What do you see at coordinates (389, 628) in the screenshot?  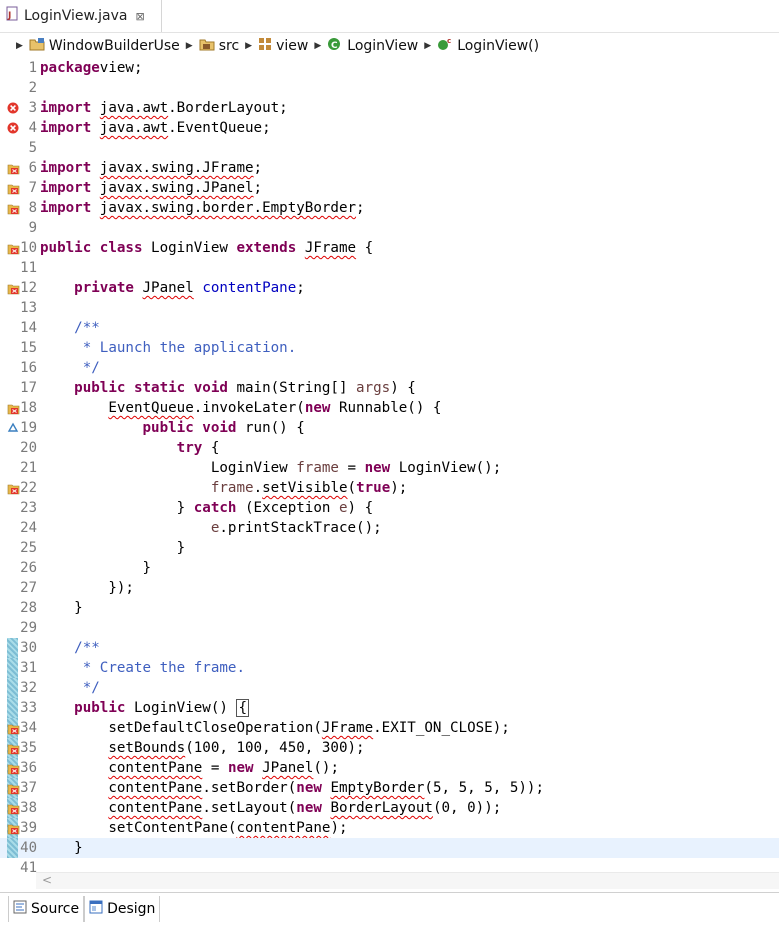 I see `code-line: 29` at bounding box center [389, 628].